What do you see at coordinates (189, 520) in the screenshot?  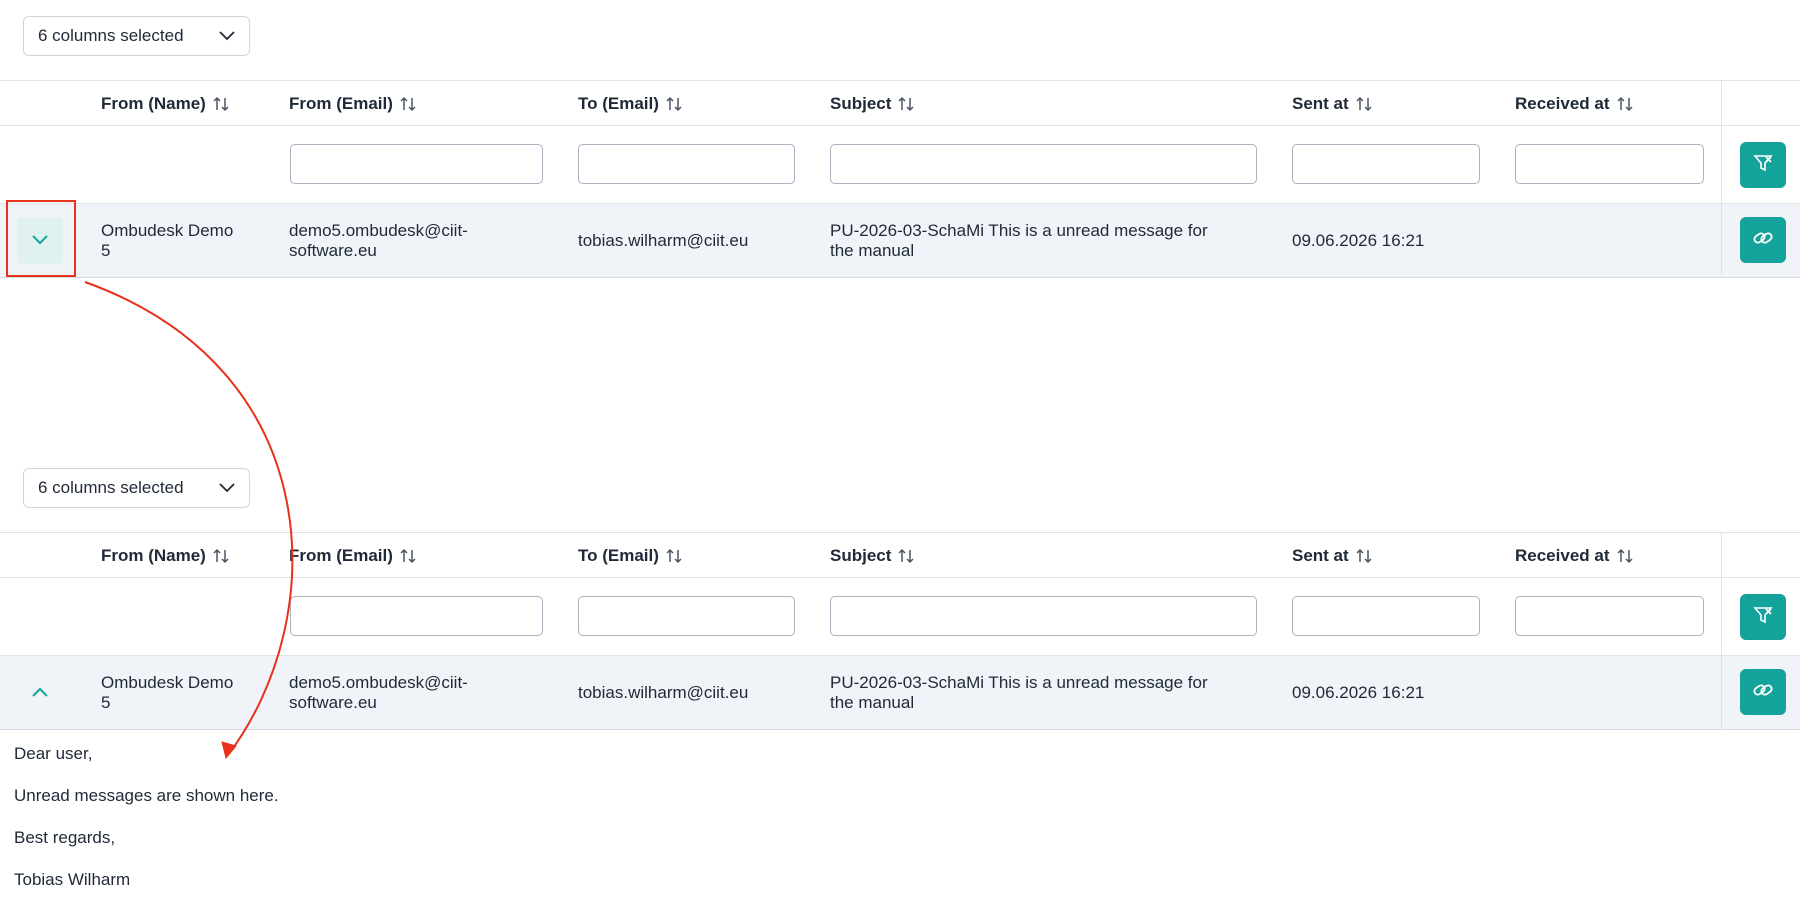 I see `annotation-arrow` at bounding box center [189, 520].